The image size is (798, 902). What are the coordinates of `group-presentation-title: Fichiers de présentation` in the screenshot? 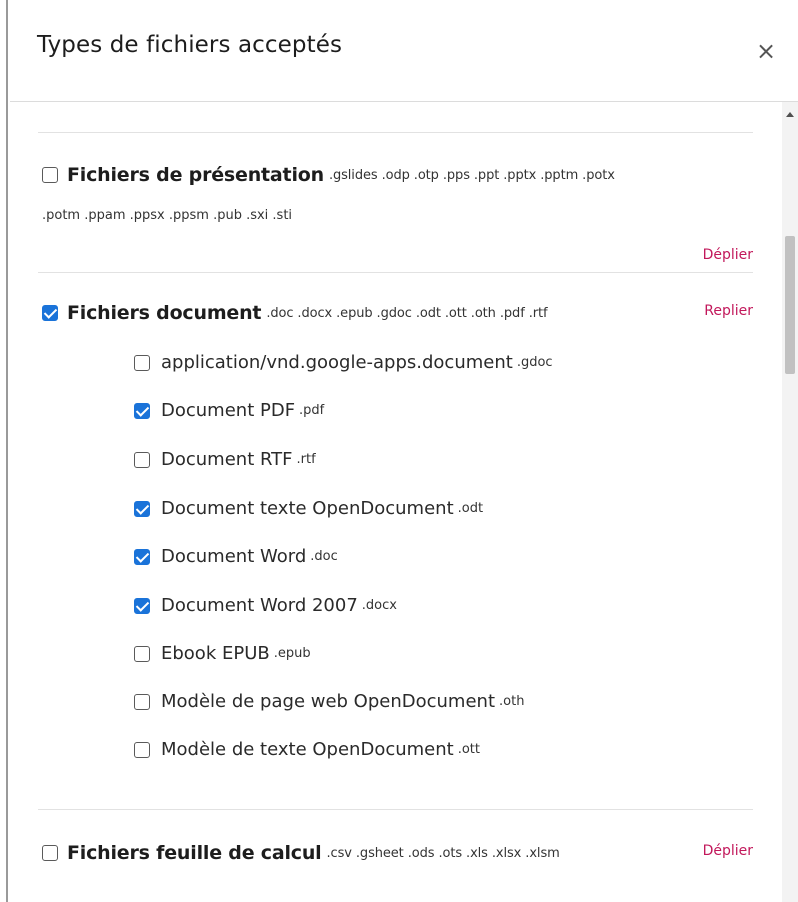 It's located at (195, 175).